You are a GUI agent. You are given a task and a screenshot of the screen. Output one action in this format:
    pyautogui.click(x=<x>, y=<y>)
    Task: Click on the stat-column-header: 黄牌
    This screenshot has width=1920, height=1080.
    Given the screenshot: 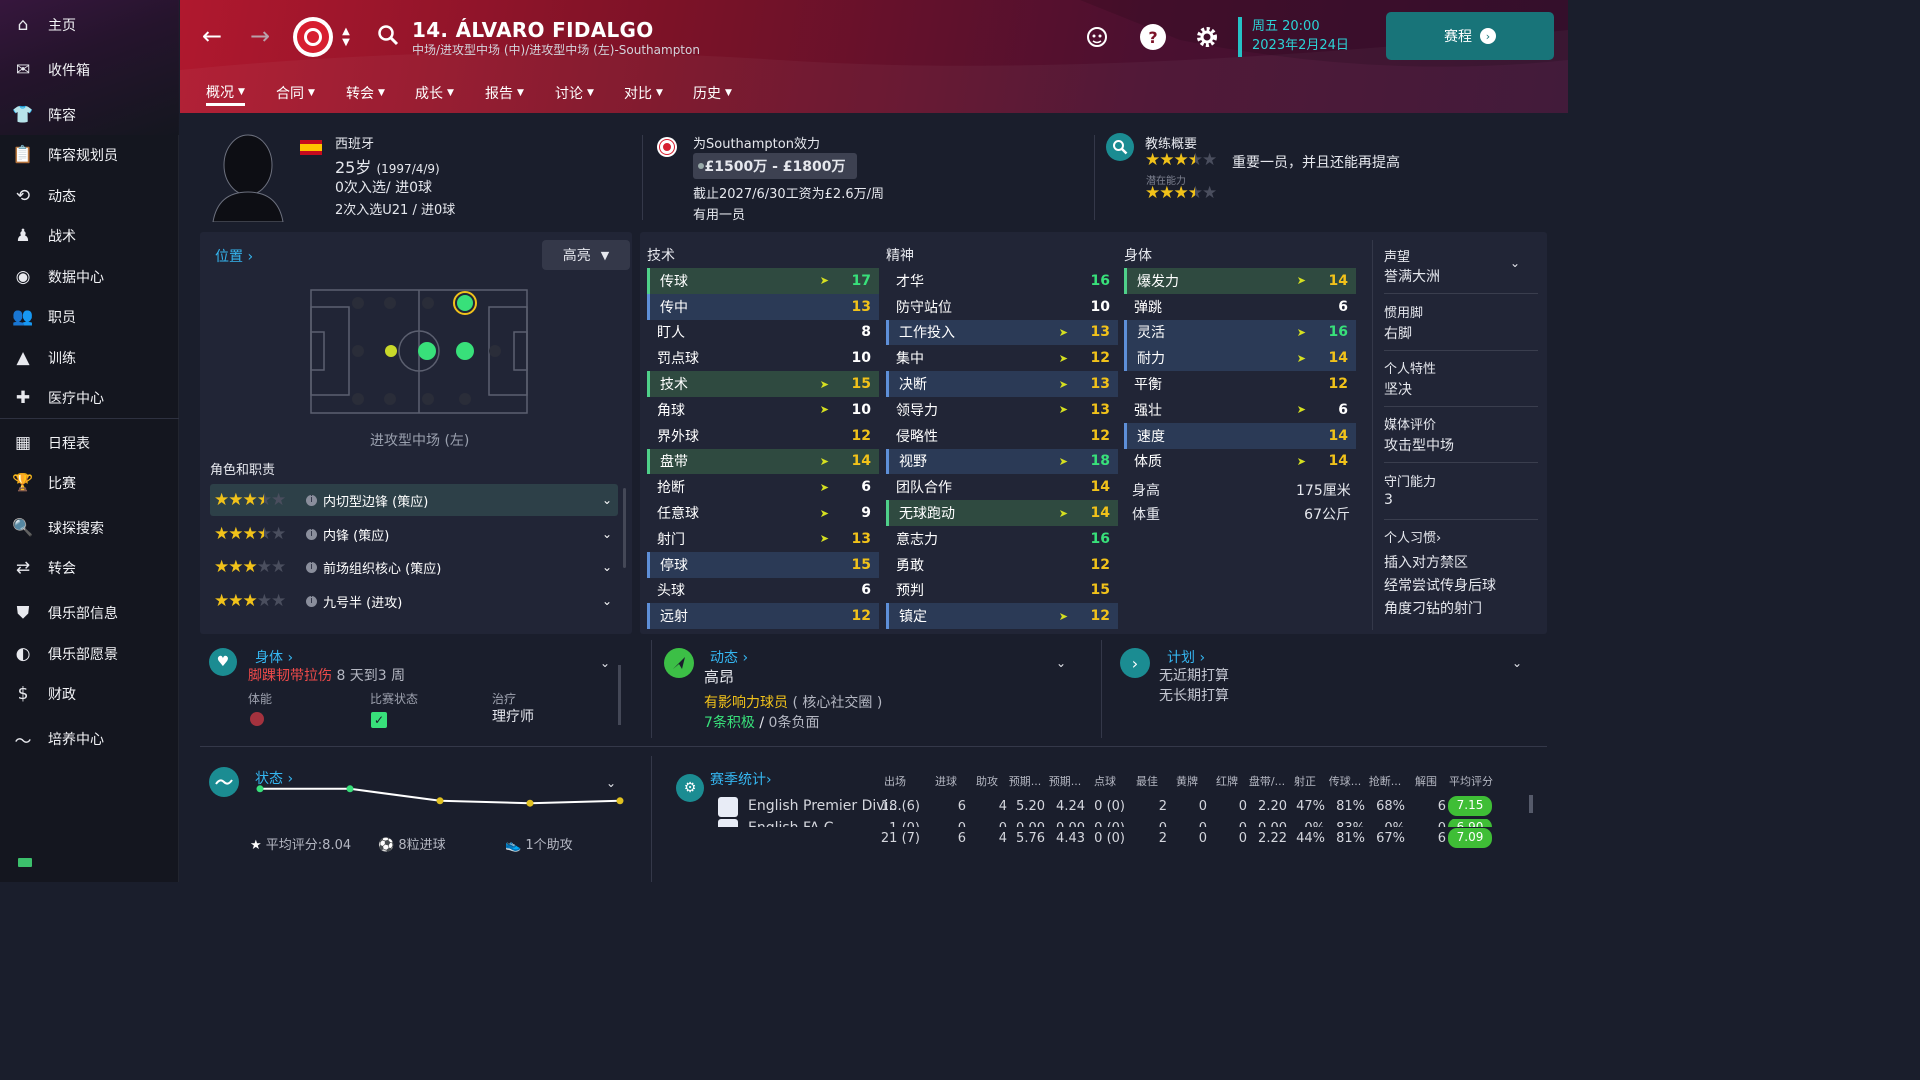 What is the action you would take?
    pyautogui.click(x=1187, y=781)
    